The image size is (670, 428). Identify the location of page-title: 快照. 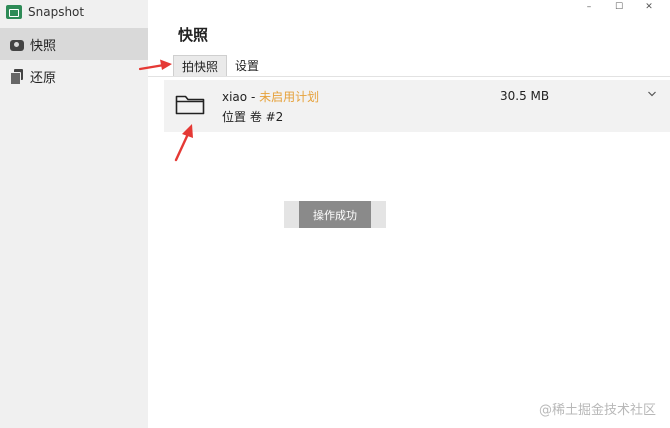
(193, 35).